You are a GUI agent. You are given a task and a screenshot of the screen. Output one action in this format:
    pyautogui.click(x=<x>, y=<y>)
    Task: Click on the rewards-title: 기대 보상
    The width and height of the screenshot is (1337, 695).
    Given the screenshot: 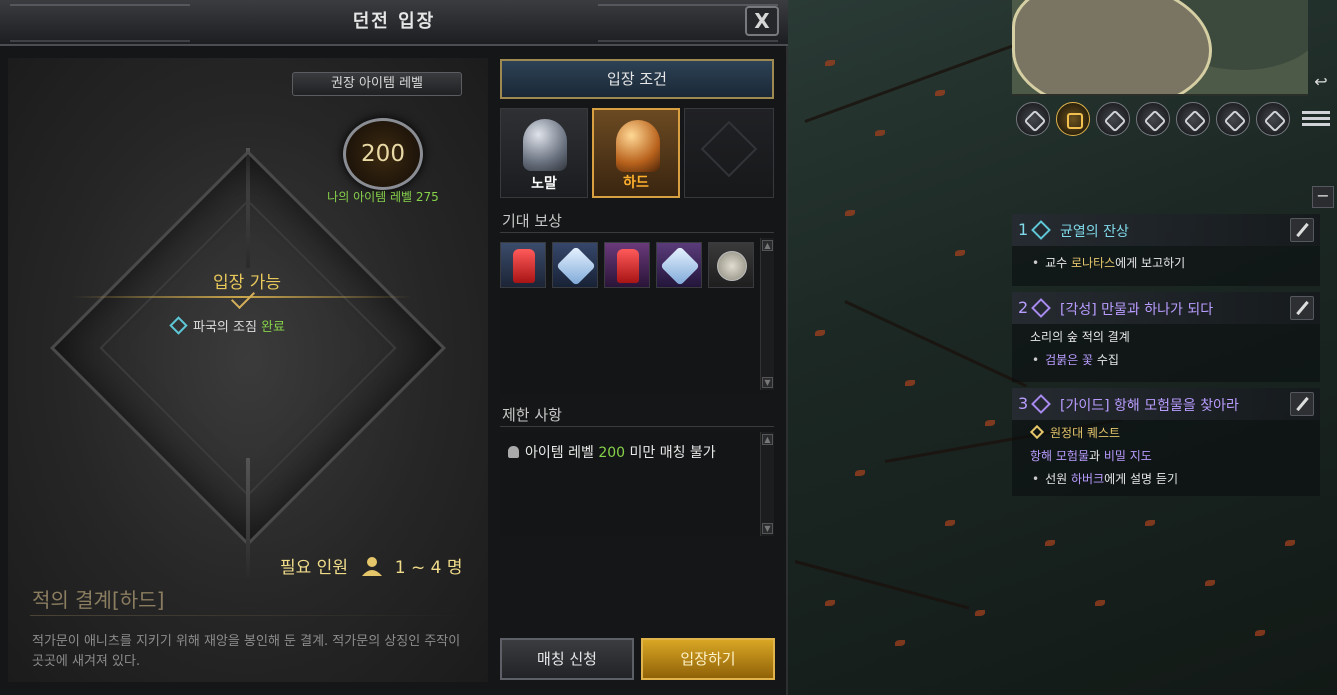 What is the action you would take?
    pyautogui.click(x=532, y=221)
    